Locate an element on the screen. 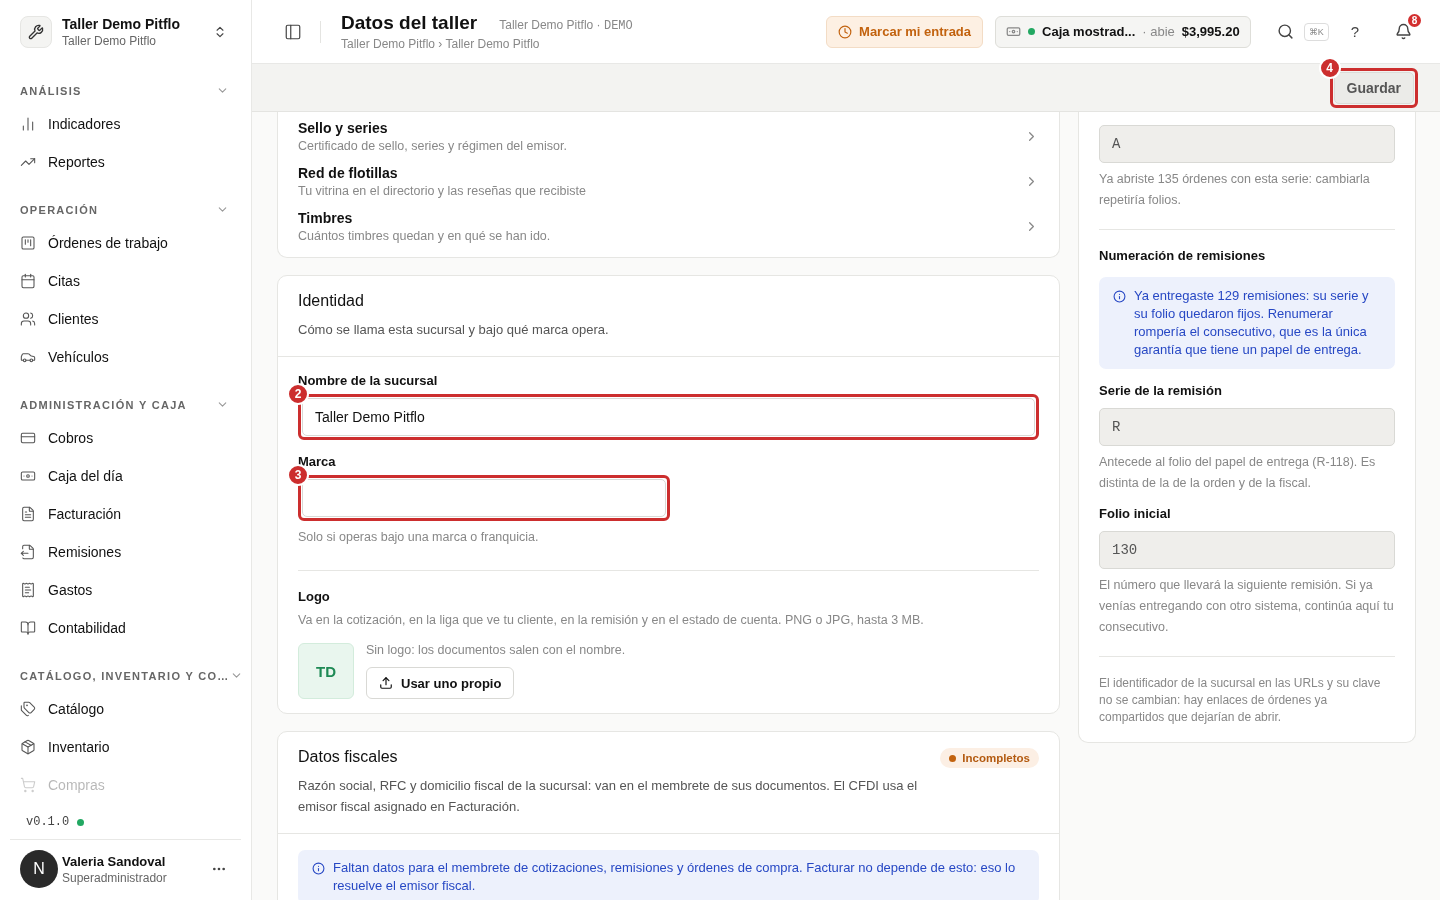 Image resolution: width=1440 pixels, height=900 pixels. nav-item: Contabilidad is located at coordinates (125, 628).